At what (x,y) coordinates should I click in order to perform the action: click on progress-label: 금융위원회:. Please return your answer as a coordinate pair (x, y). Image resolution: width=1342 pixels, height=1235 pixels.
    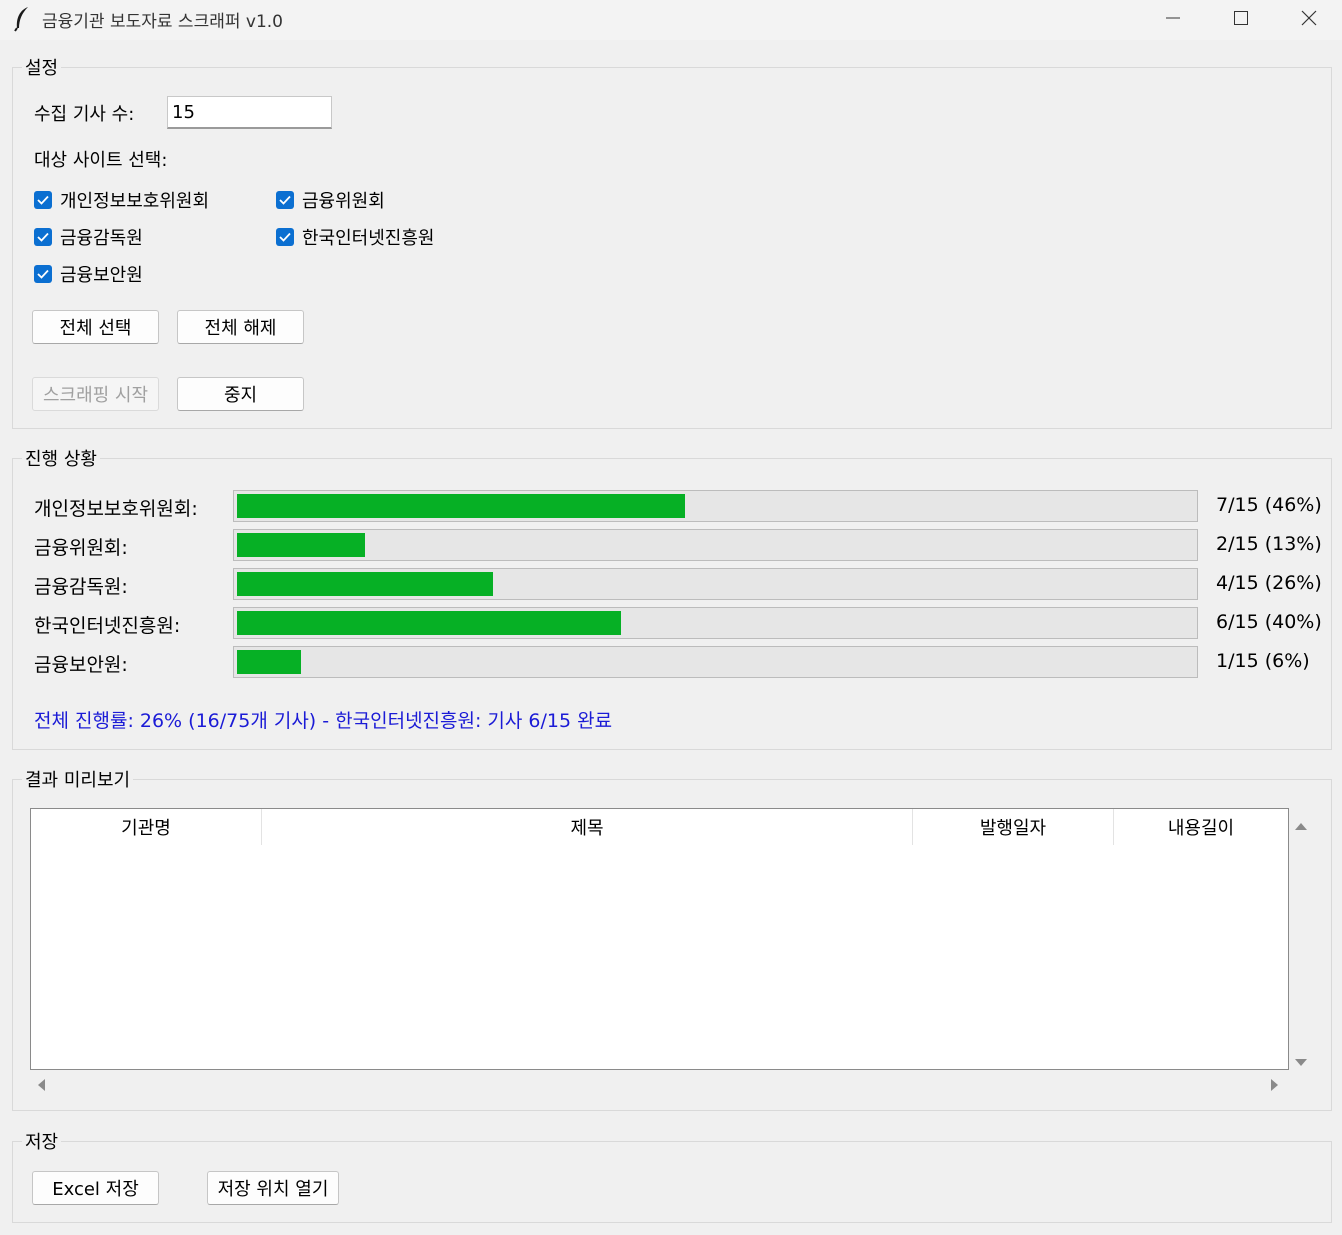
    Looking at the image, I should click on (81, 548).